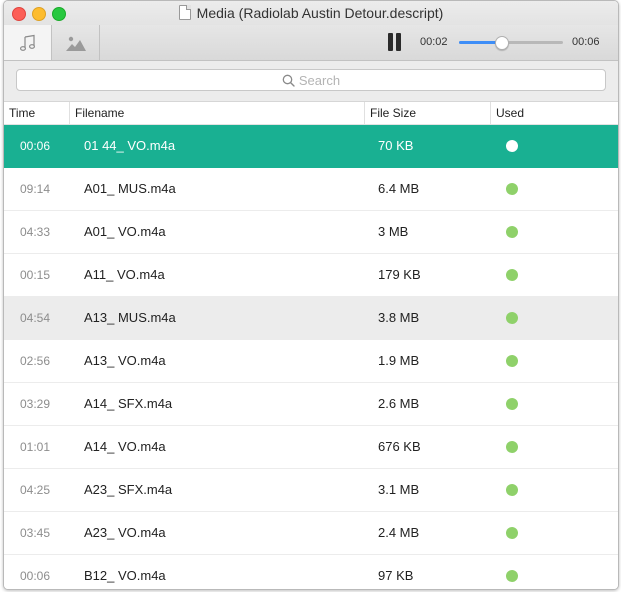 This screenshot has width=621, height=592. Describe the element at coordinates (130, 317) in the screenshot. I see `row-filename: A13_ MUS.m4a` at that location.